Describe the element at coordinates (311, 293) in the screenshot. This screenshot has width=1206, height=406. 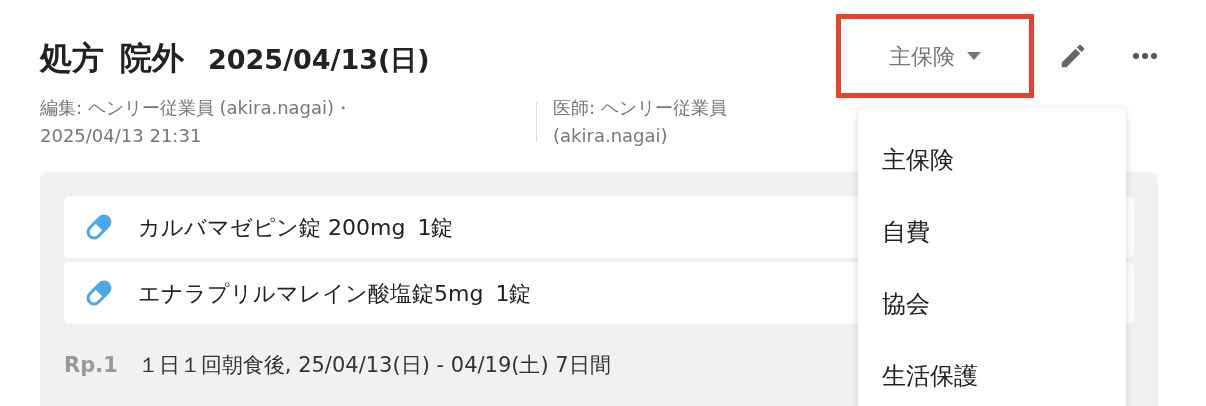
I see `medication-name: エナラプリルマレイン酸塩錠5mg` at that location.